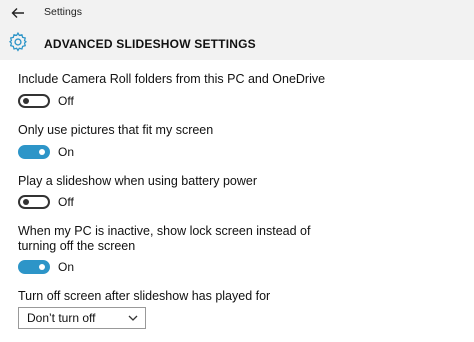 This screenshot has height=342, width=474. What do you see at coordinates (66, 202) in the screenshot?
I see `battery-power-state: Off` at bounding box center [66, 202].